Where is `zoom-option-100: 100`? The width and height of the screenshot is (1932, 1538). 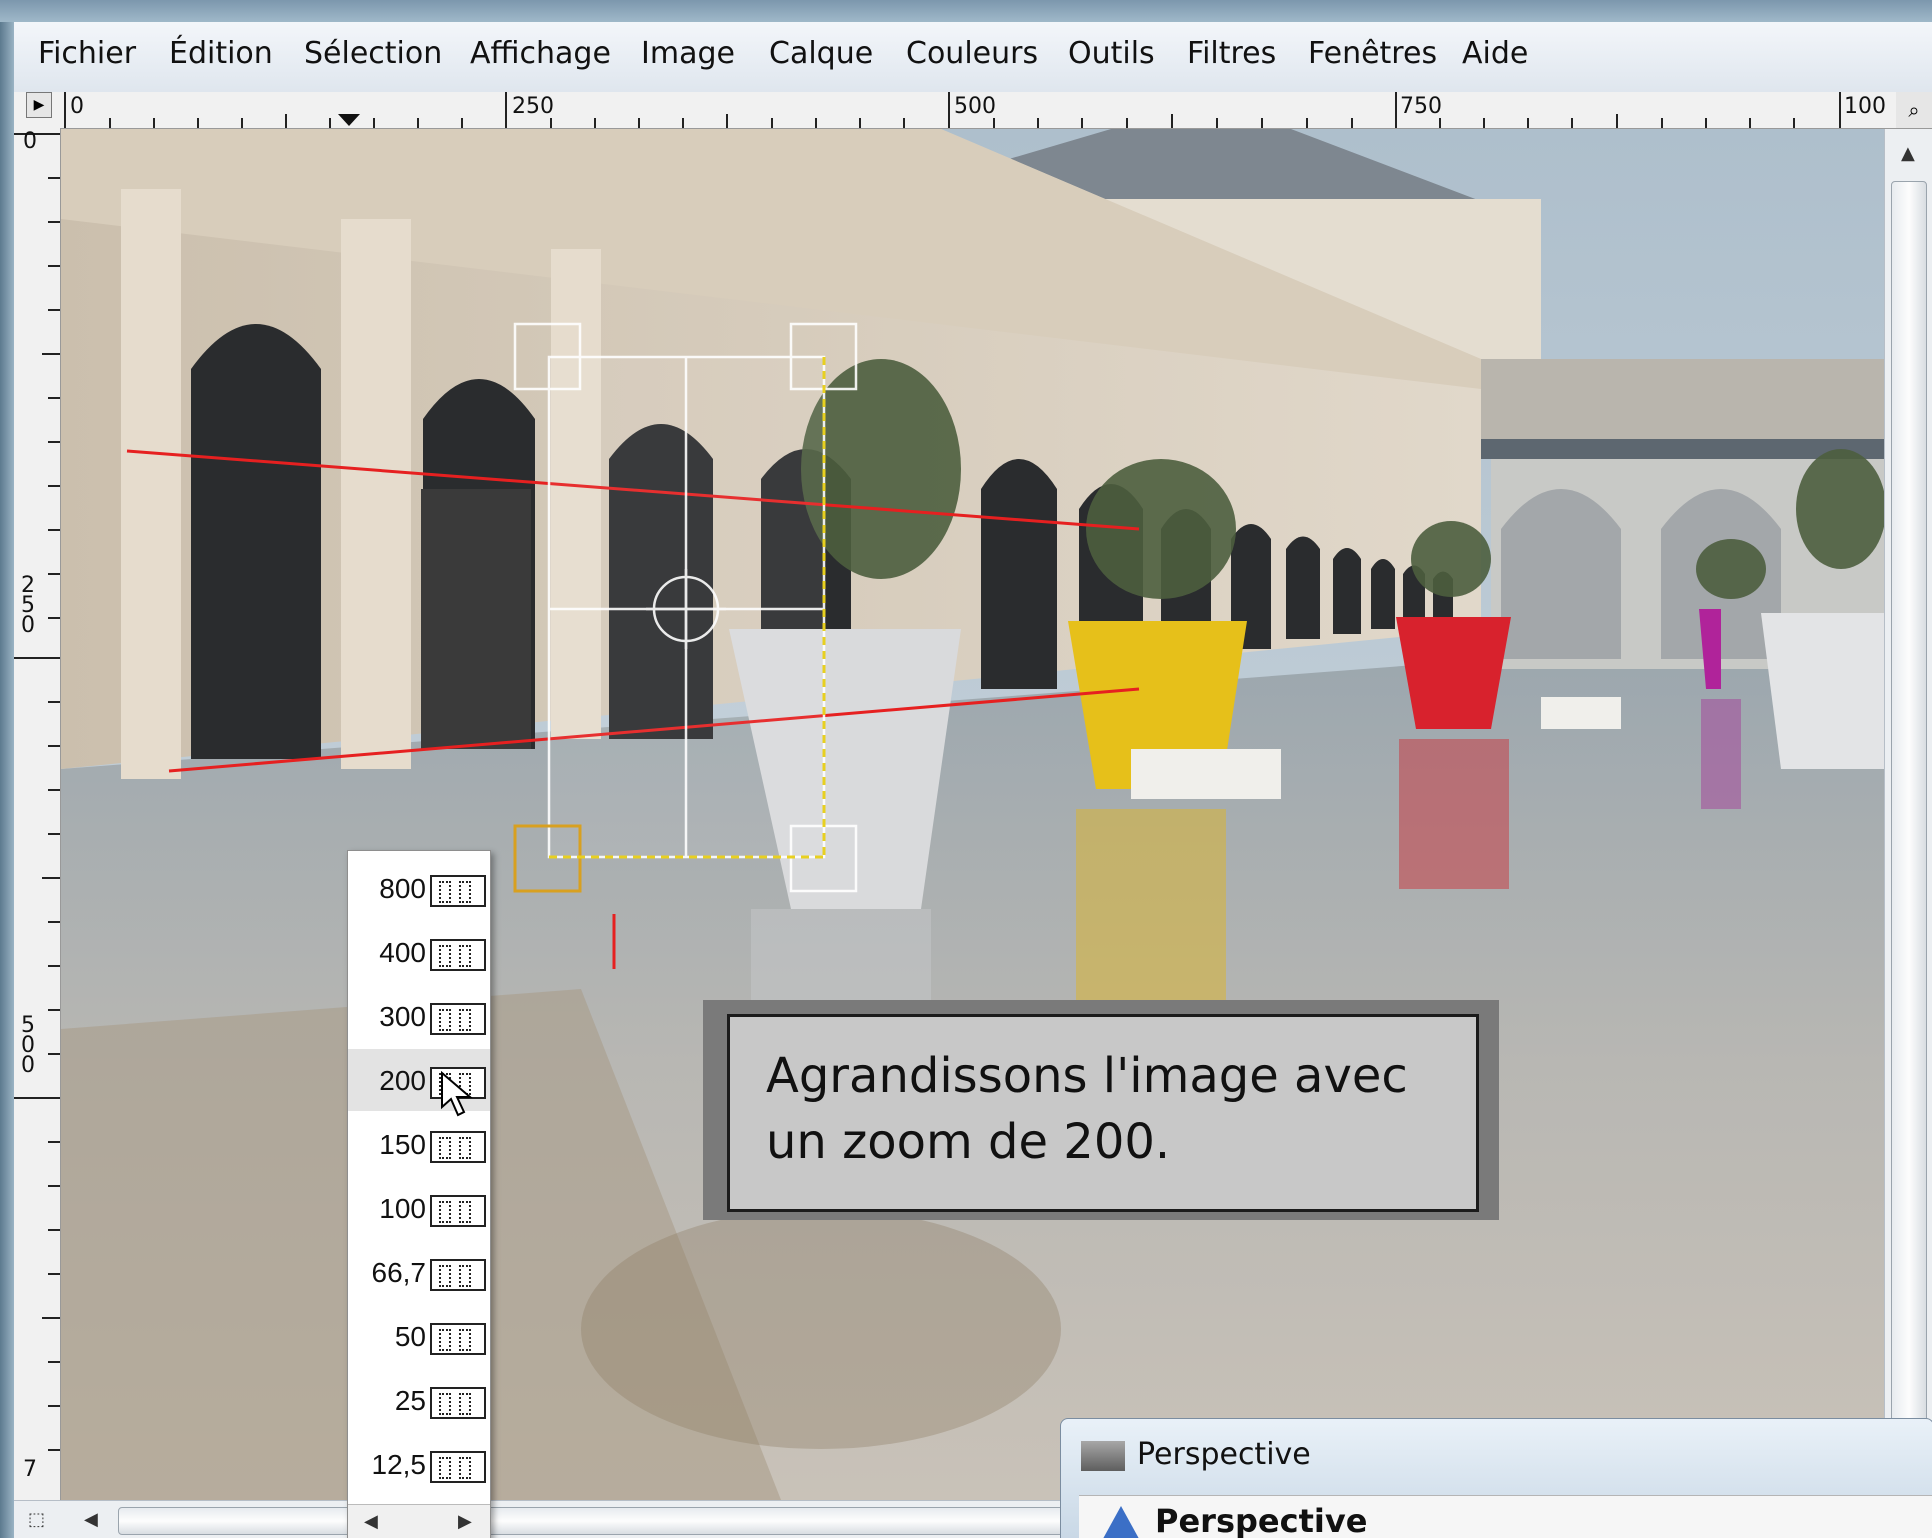 zoom-option-100: 100 is located at coordinates (419, 1208).